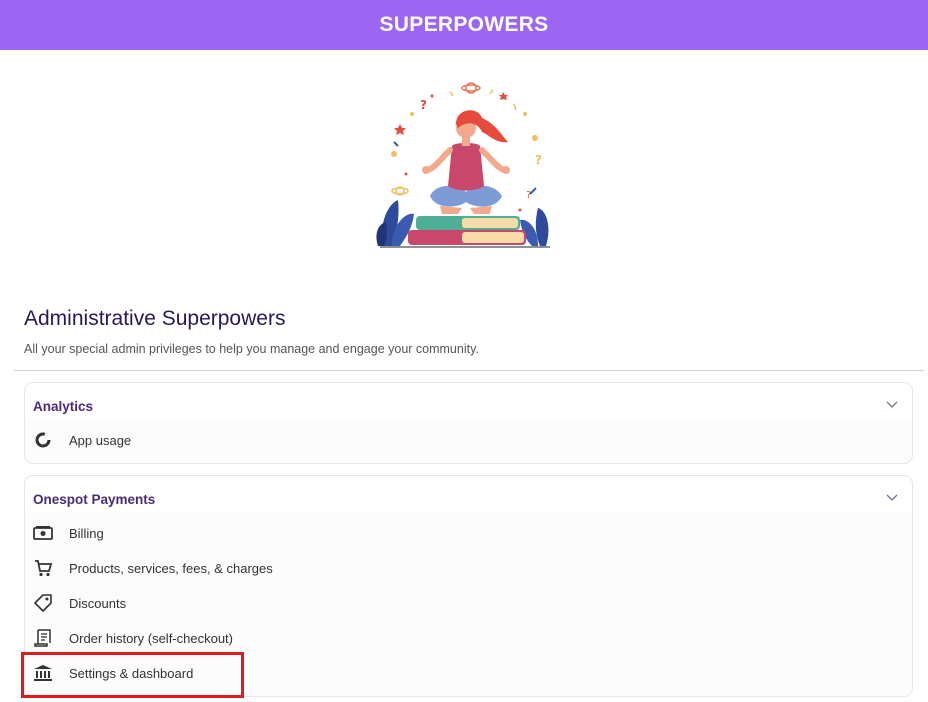 This screenshot has width=928, height=702. What do you see at coordinates (468, 568) in the screenshot?
I see `list-item-products: Products, services, fees, & charges` at bounding box center [468, 568].